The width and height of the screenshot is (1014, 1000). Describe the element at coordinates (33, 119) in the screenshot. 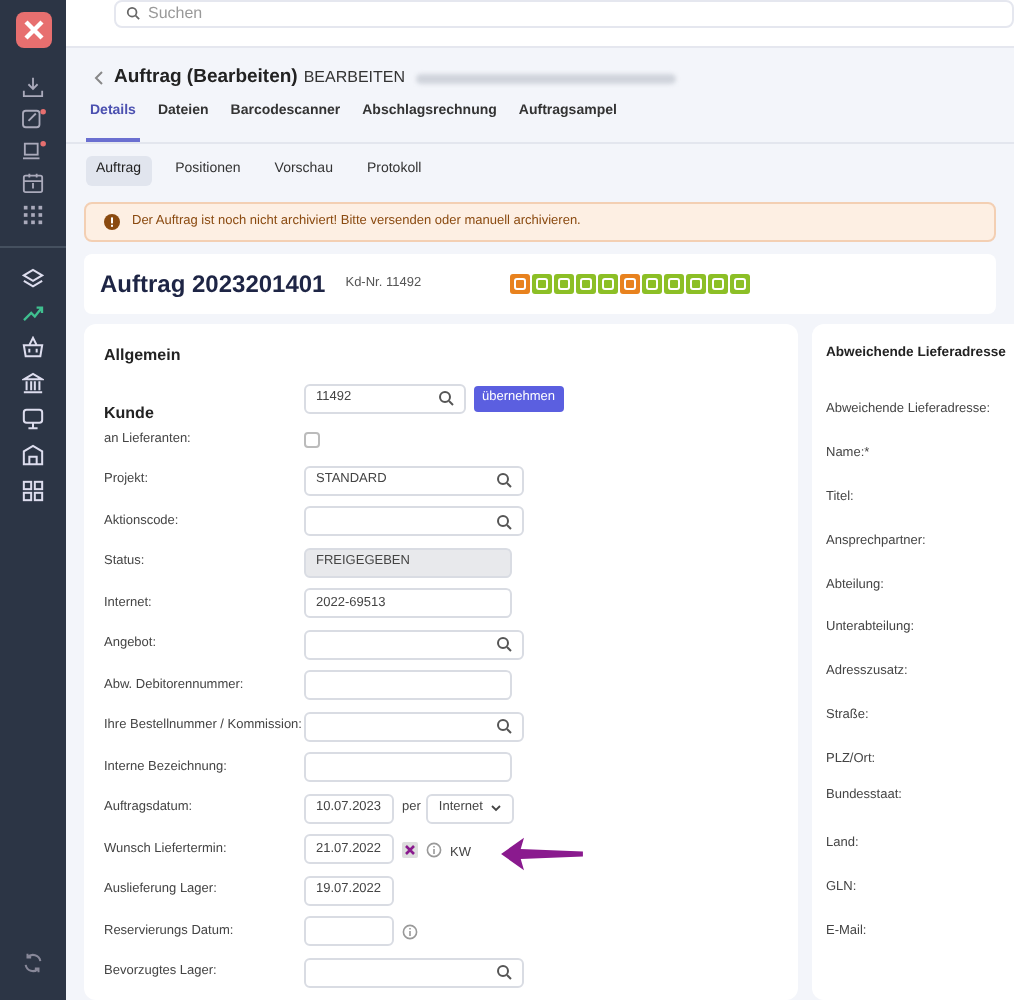

I see `edit-icon` at that location.